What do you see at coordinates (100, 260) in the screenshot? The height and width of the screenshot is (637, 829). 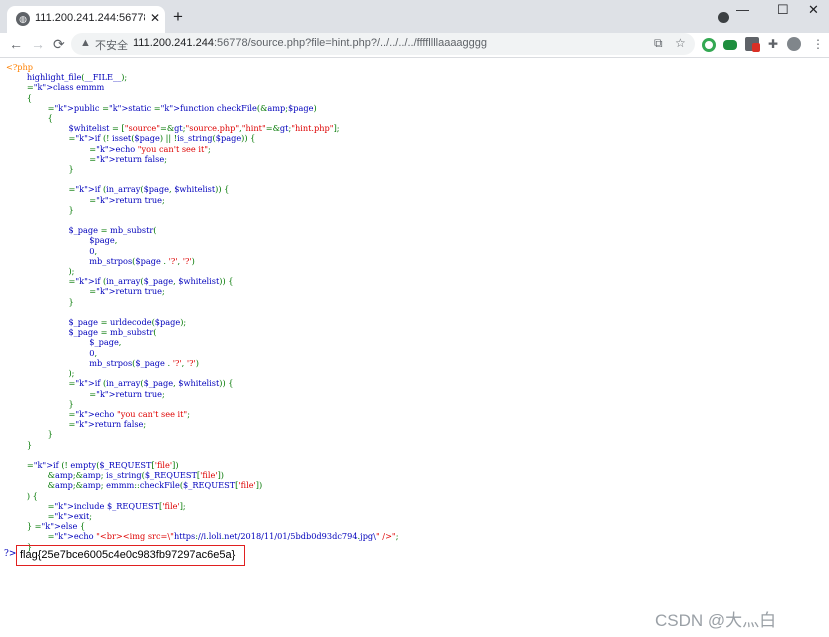 I see `code-line: mb_strpos($page . '?', '?')` at bounding box center [100, 260].